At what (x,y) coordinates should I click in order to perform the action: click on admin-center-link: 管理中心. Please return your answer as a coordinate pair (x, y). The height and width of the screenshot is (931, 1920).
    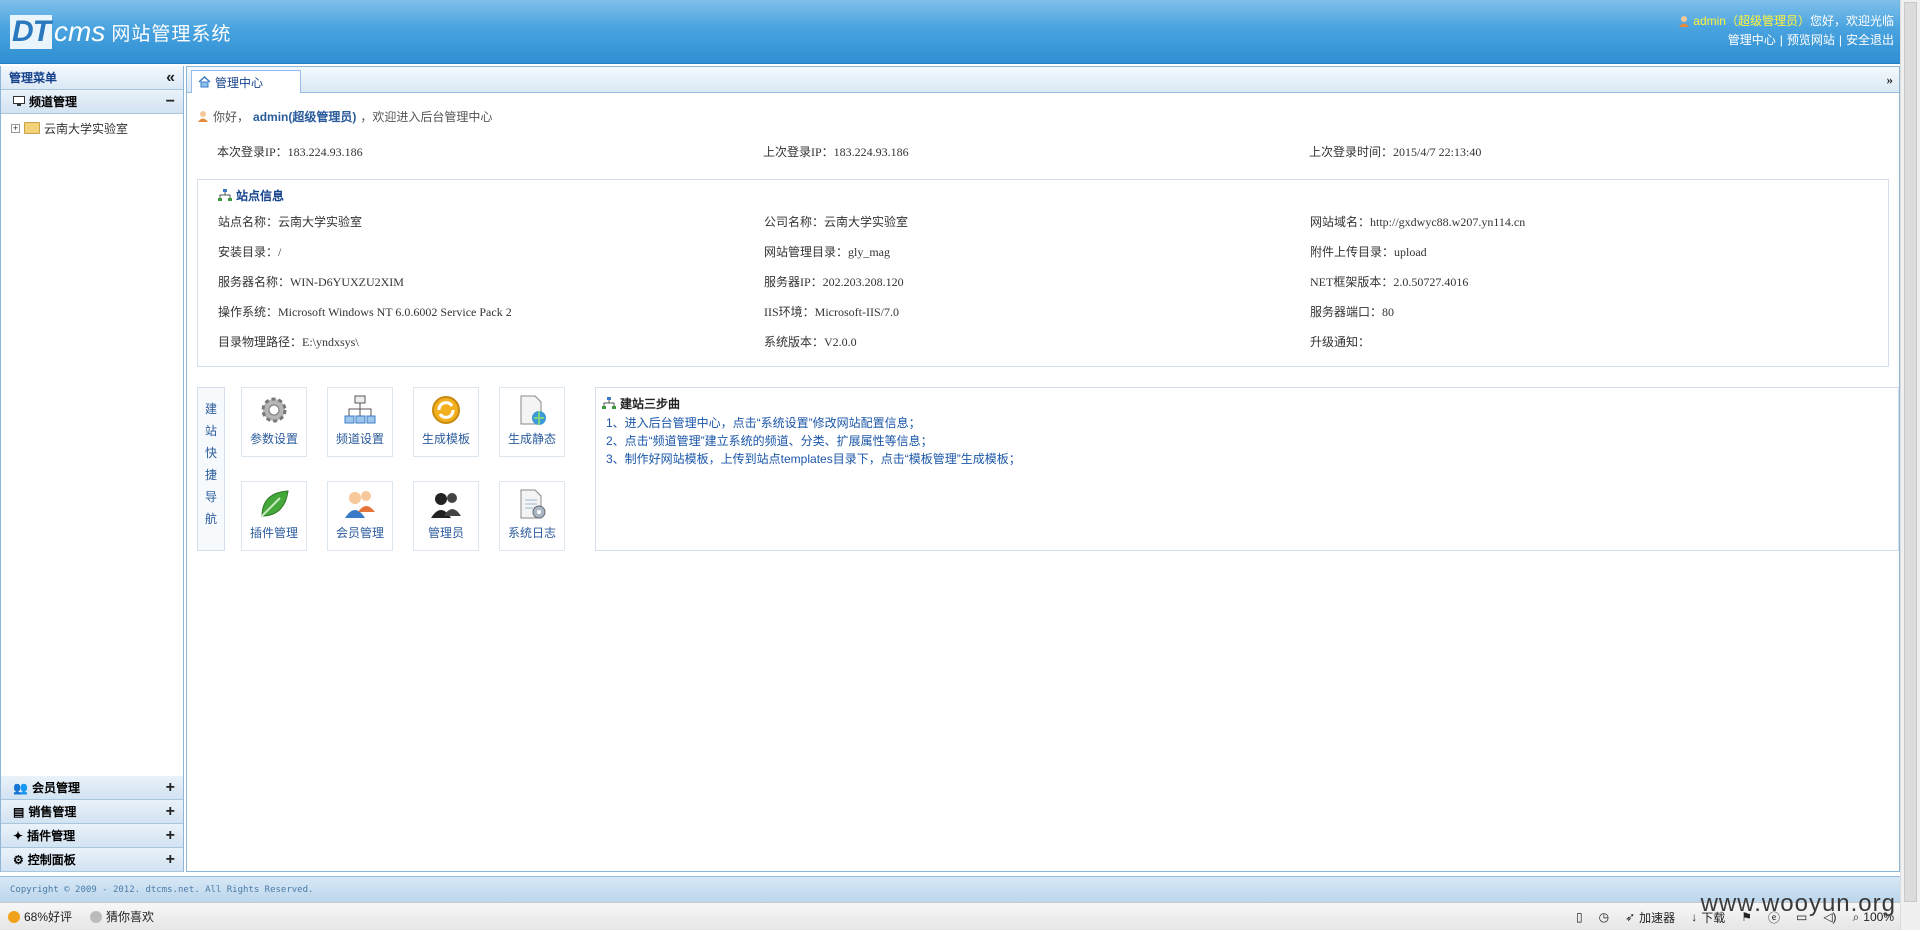
    Looking at the image, I should click on (1752, 40).